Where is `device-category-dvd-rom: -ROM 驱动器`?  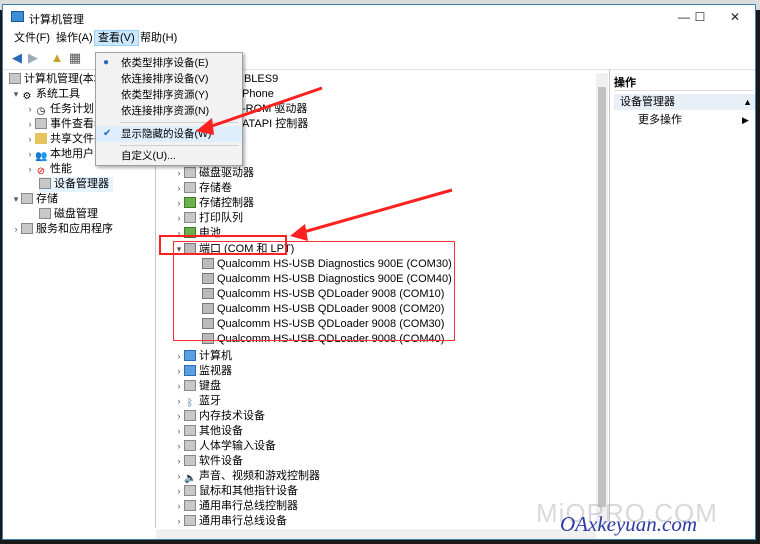 device-category-dvd-rom: -ROM 驱动器 is located at coordinates (274, 109).